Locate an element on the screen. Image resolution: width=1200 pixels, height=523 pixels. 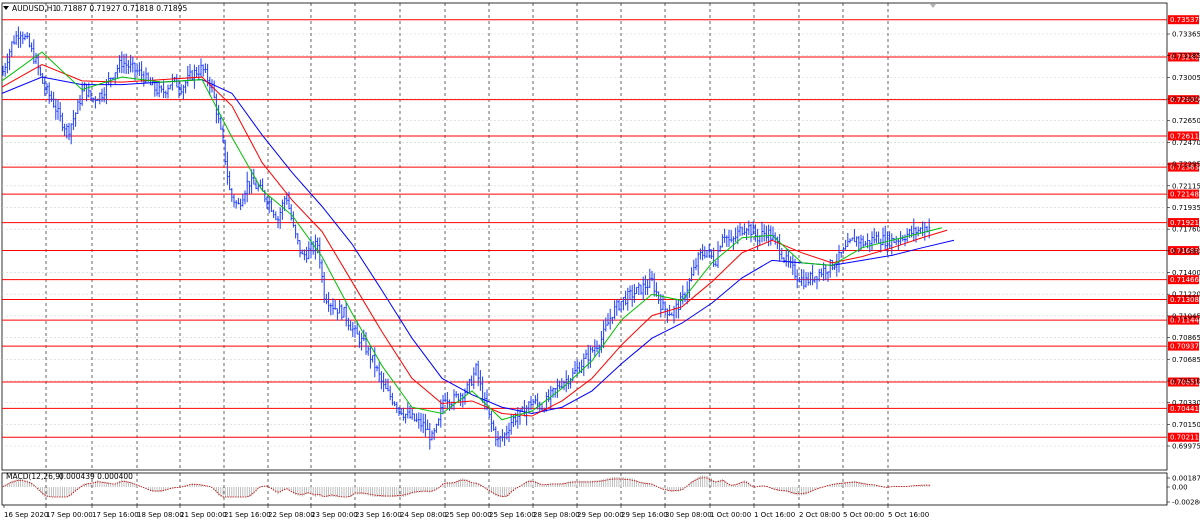
ohlc-values: 0.71887 0.71927 0.71818 0.71895 is located at coordinates (121, 8).